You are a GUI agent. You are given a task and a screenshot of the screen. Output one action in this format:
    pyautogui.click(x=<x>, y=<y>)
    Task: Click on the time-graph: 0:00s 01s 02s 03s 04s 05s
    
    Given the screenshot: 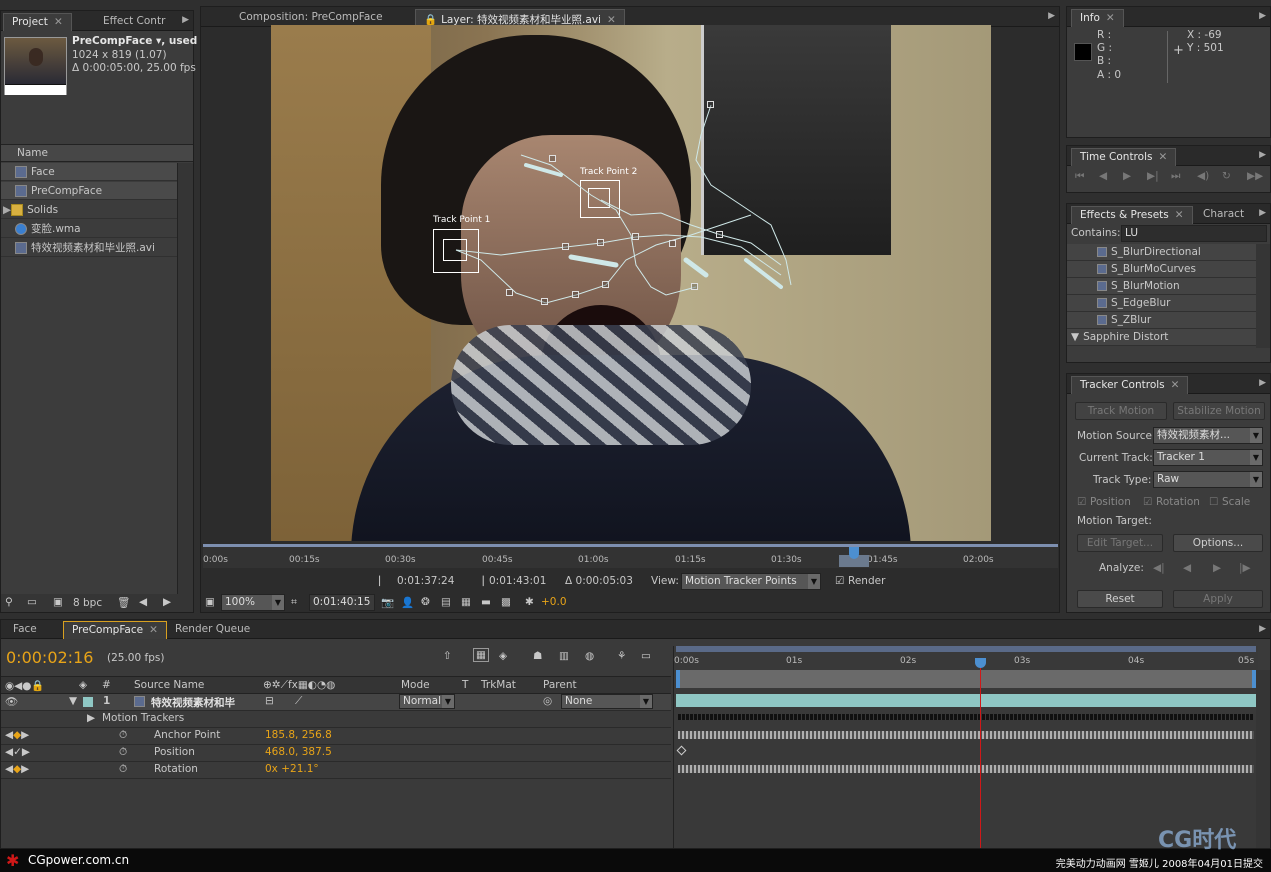 What is the action you would take?
    pyautogui.click(x=965, y=747)
    